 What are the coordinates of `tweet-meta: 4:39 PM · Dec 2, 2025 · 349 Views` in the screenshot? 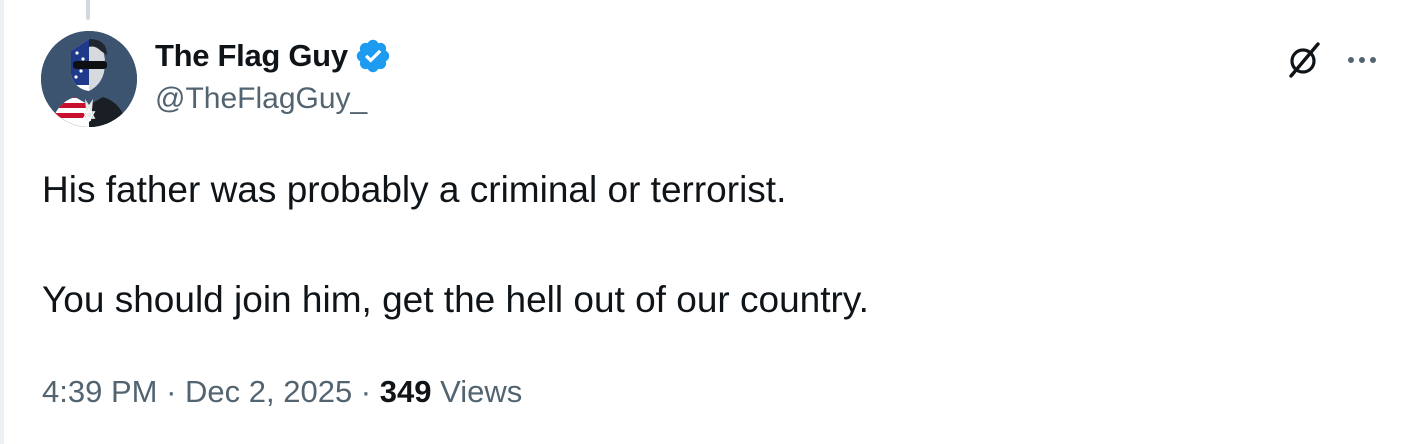 It's located at (282, 392).